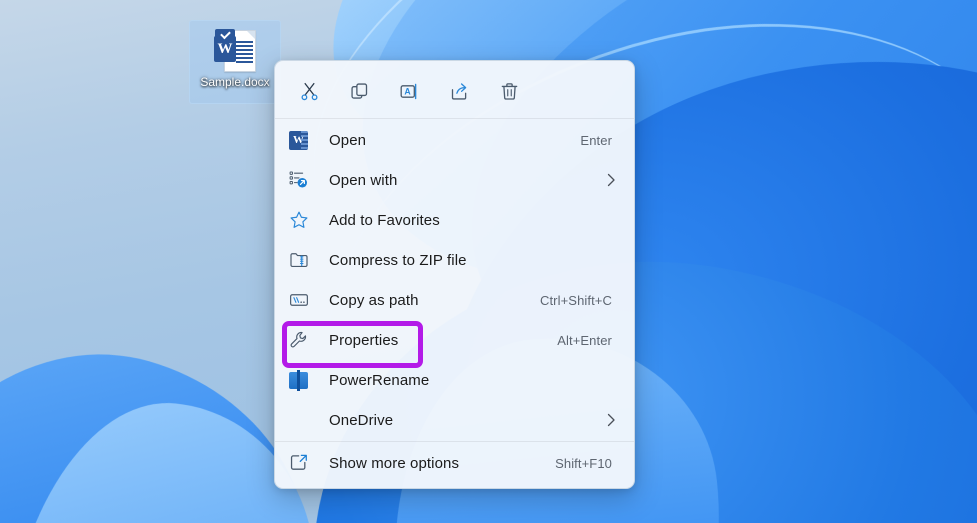 The height and width of the screenshot is (523, 977). What do you see at coordinates (454, 441) in the screenshot?
I see `menu-separator-bottom` at bounding box center [454, 441].